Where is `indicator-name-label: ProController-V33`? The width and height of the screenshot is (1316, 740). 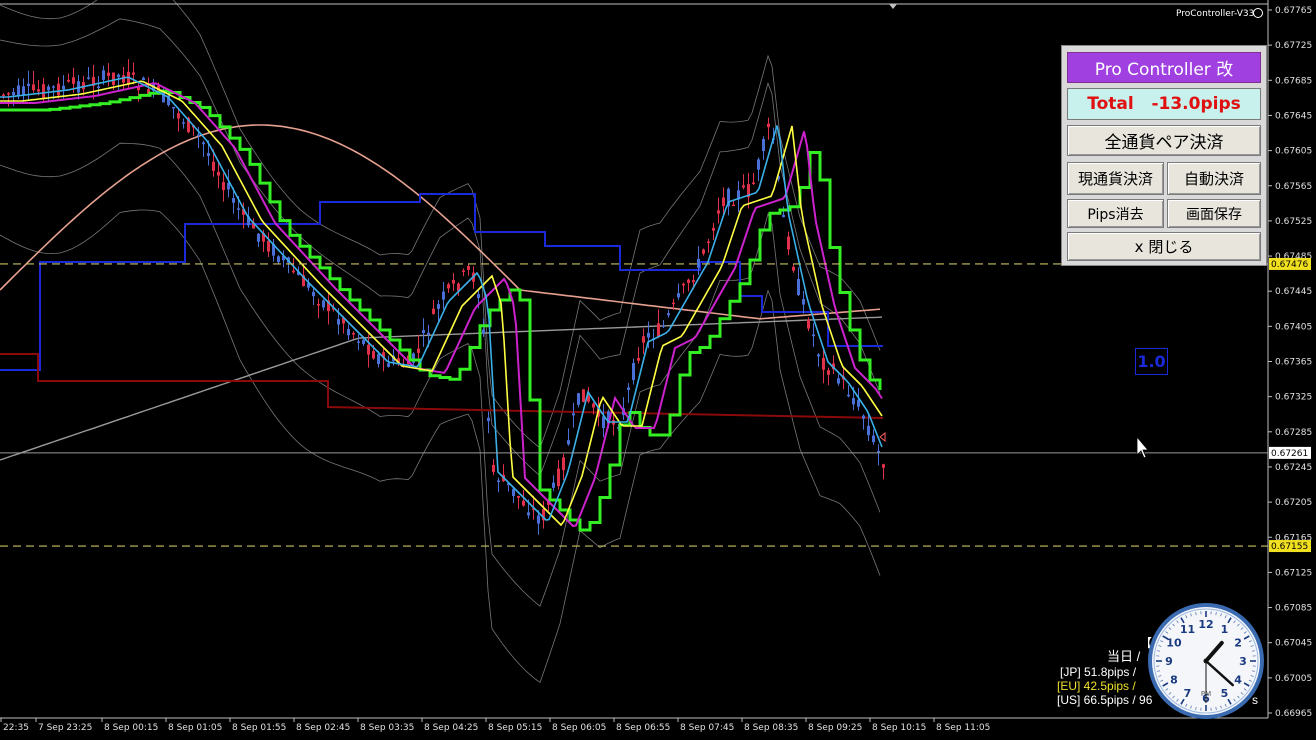 indicator-name-label: ProController-V33 is located at coordinates (1215, 14).